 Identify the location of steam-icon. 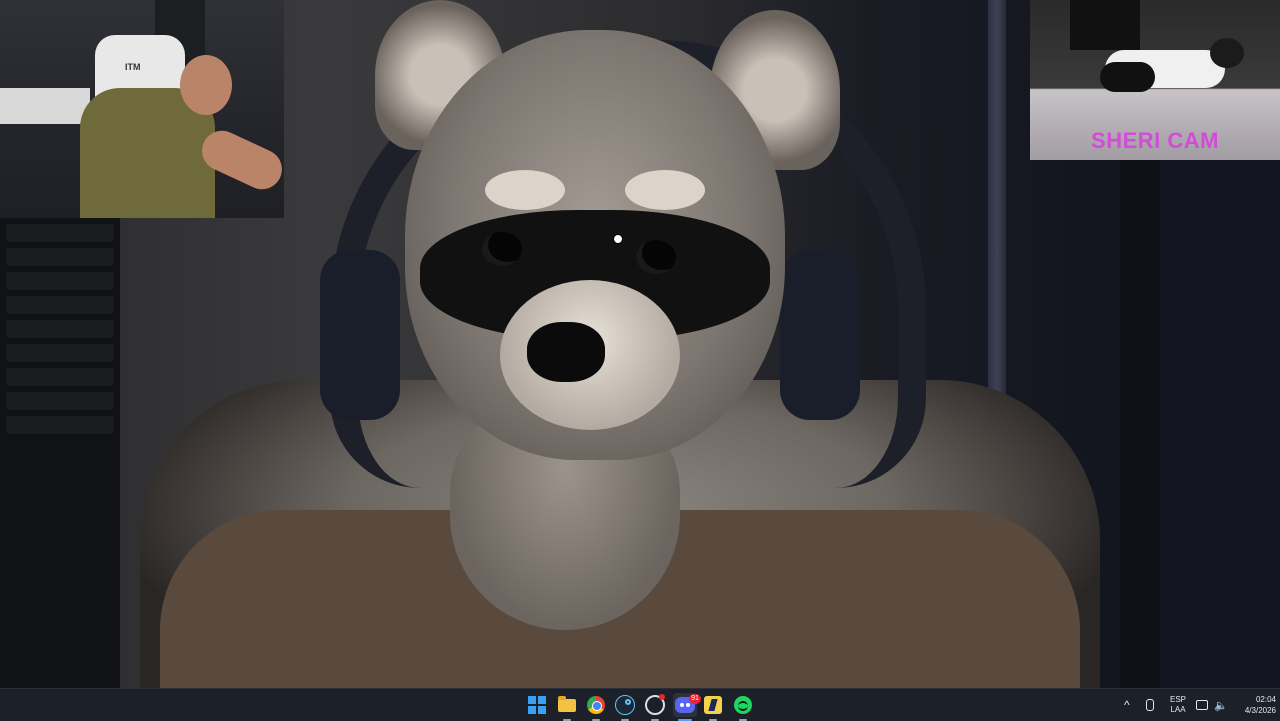
(625, 705).